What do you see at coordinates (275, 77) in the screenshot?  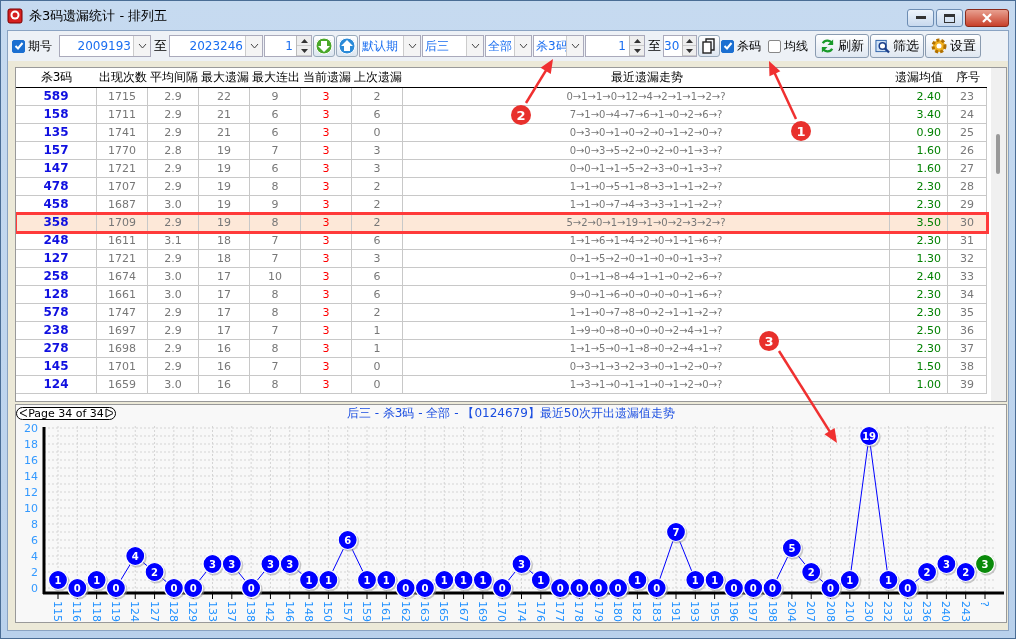 I see `column-header: 最大连出` at bounding box center [275, 77].